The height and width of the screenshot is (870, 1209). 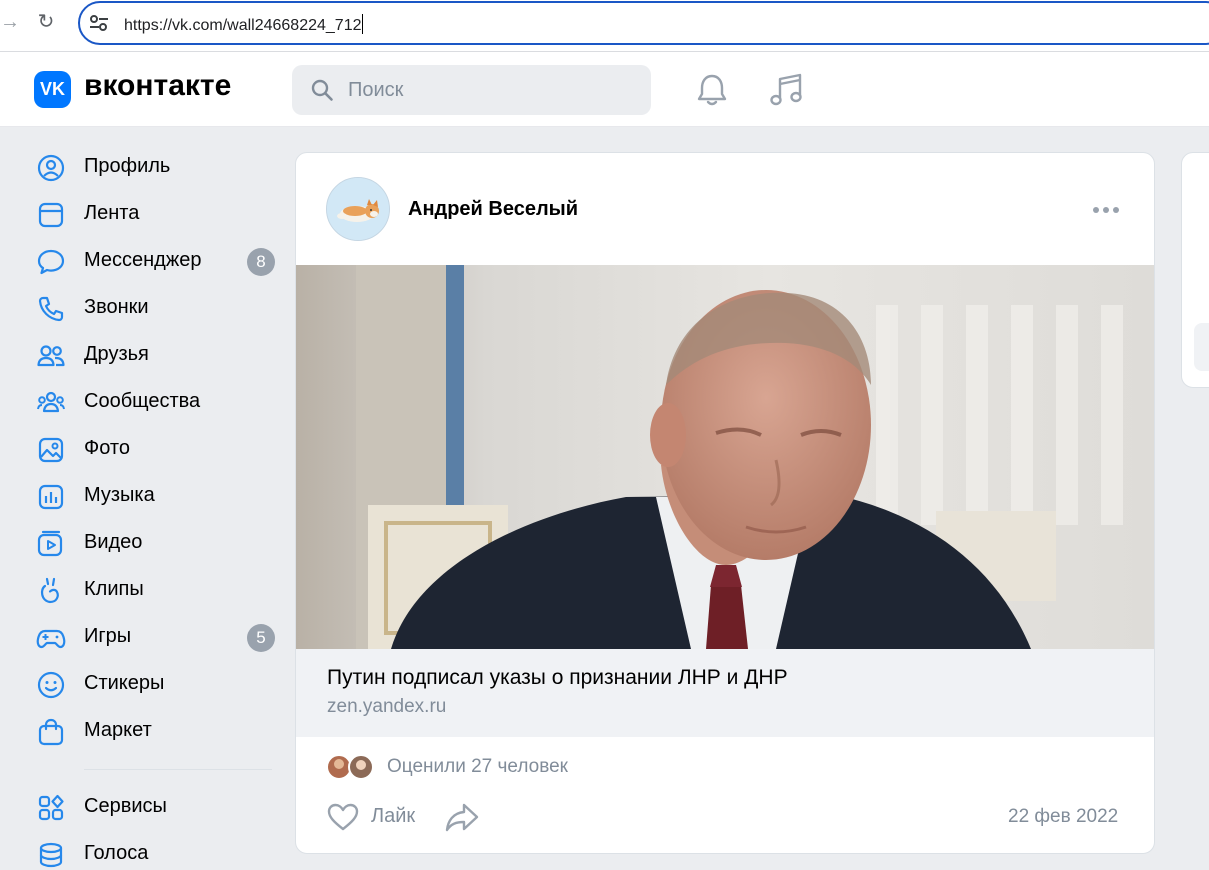 I want to click on friends-icon, so click(x=51, y=356).